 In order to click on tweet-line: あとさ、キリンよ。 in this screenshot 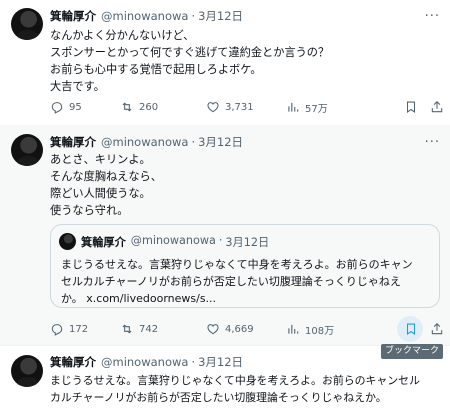, I will do `click(100, 159)`.